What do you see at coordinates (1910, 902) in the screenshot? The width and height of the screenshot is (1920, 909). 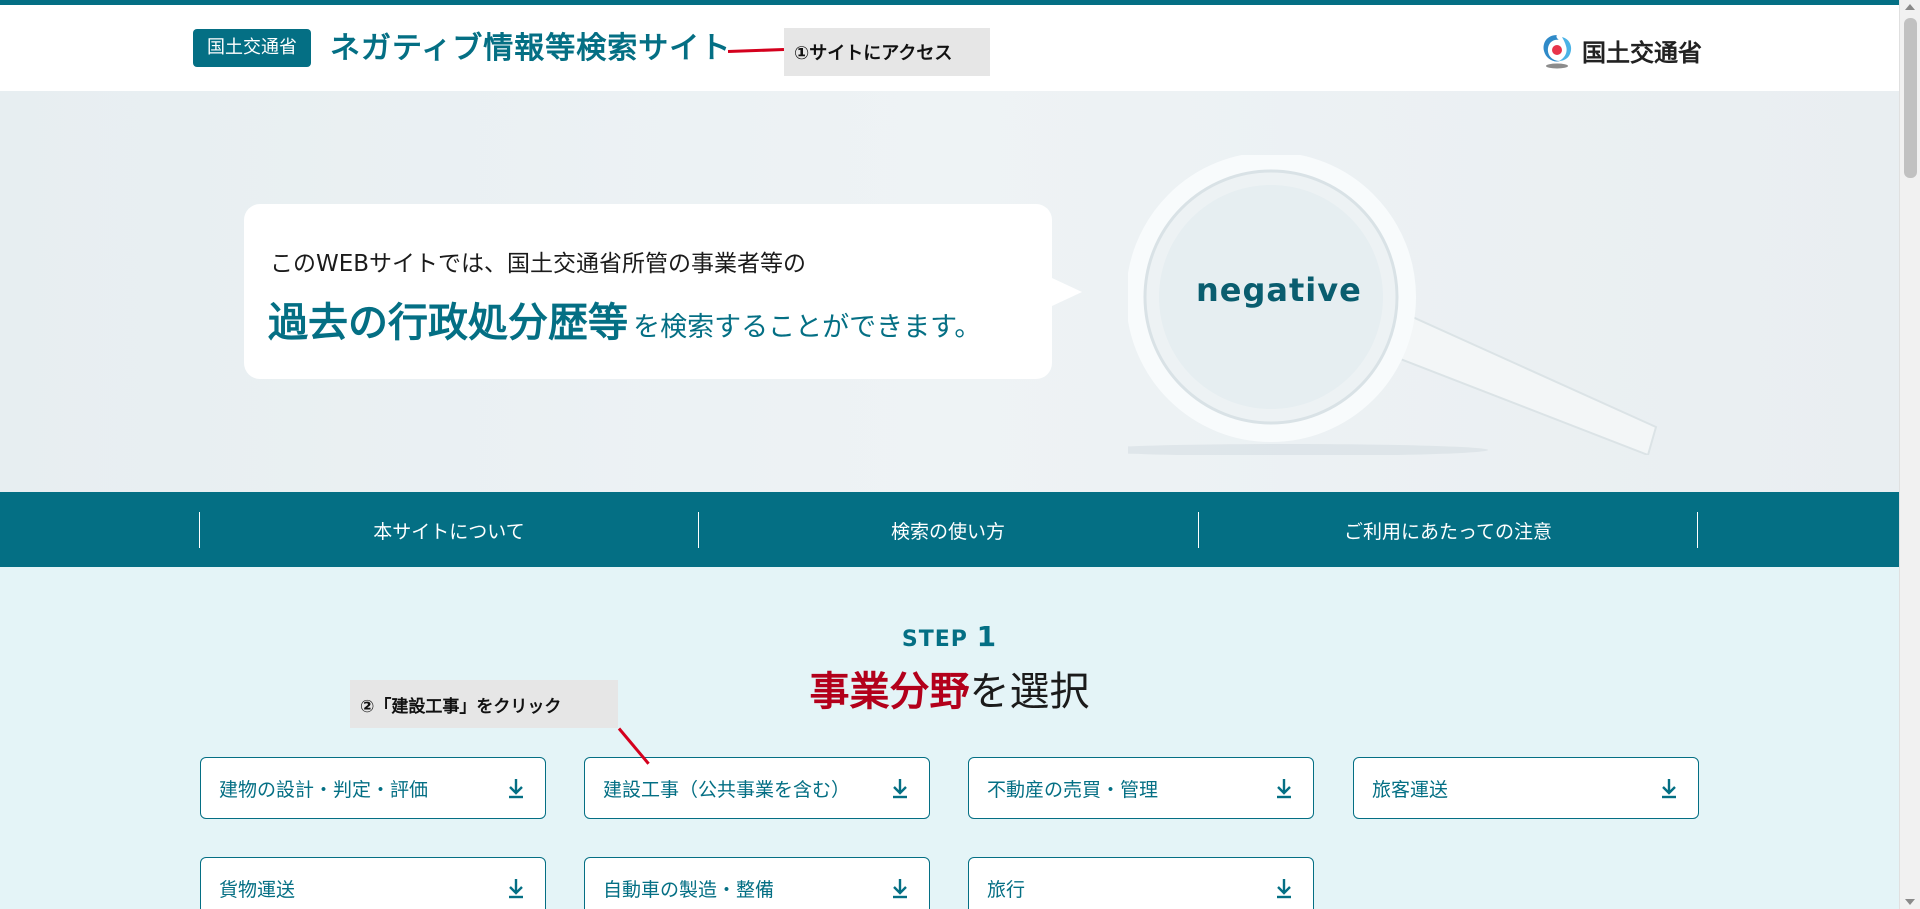 I see `scroll-down-arrow-icon` at bounding box center [1910, 902].